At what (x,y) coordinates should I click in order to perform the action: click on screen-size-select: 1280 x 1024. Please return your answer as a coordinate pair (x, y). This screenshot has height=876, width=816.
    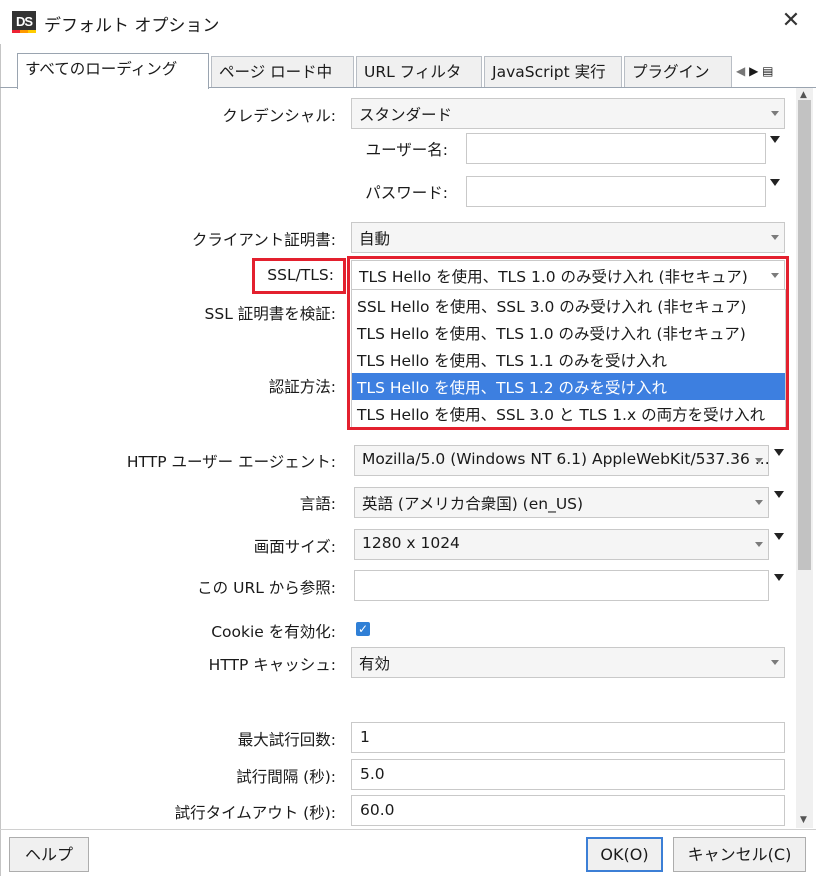
    Looking at the image, I should click on (561, 544).